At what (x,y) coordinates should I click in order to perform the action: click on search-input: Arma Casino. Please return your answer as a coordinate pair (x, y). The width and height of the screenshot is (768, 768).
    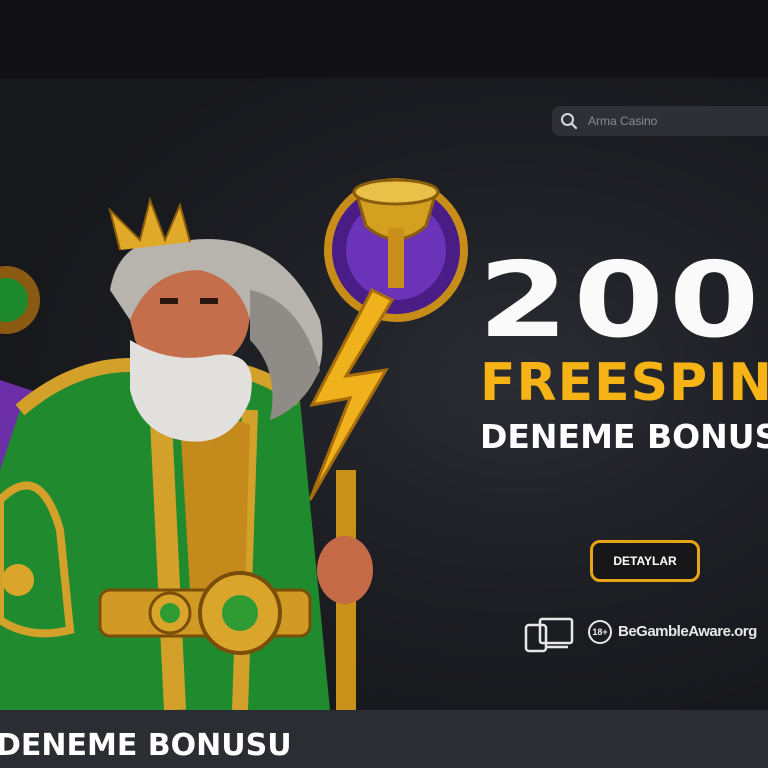
    Looking at the image, I should click on (660, 121).